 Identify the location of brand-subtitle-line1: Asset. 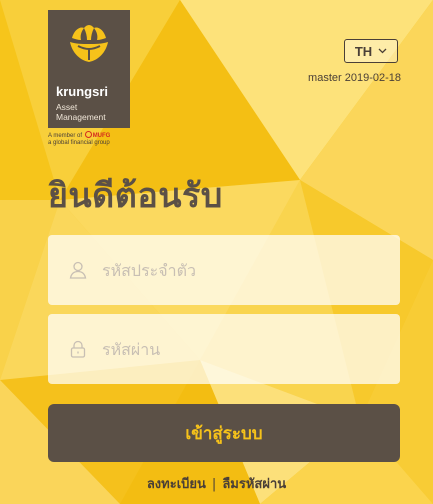
(67, 107).